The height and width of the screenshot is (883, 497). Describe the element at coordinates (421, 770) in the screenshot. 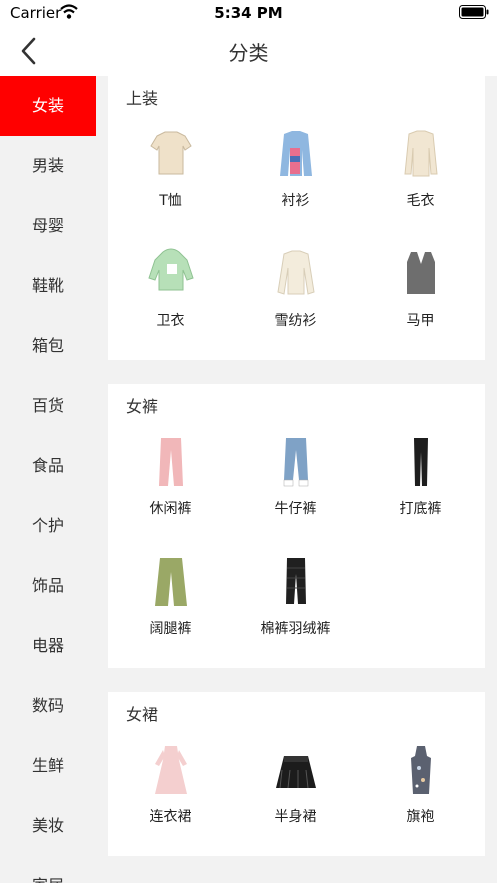

I see `qipao-icon` at that location.